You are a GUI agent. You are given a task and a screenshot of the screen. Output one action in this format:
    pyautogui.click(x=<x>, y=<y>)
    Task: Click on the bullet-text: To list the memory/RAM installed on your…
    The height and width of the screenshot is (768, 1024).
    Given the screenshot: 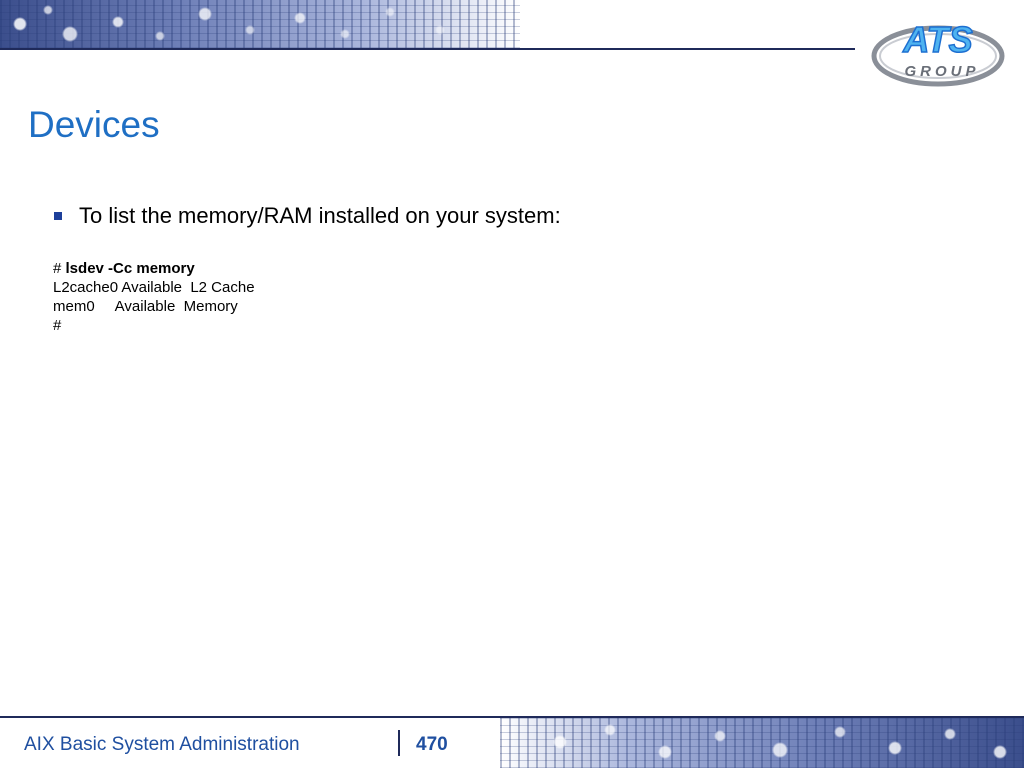 What is the action you would take?
    pyautogui.click(x=320, y=215)
    